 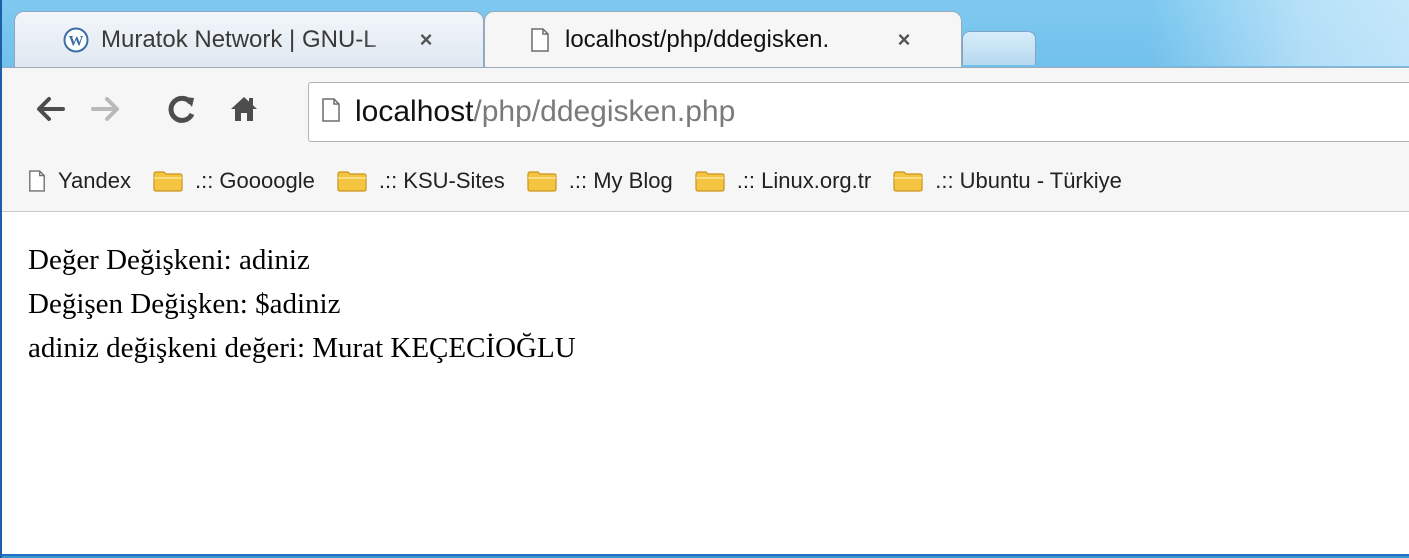 I want to click on tab-localhost: localhost/php/ddegisken. ×, so click(x=723, y=39).